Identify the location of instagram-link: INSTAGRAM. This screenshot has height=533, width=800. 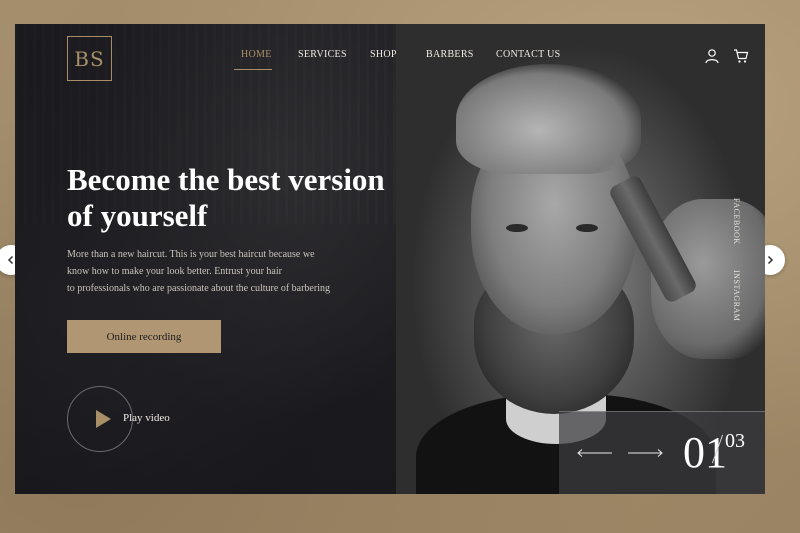
(736, 295).